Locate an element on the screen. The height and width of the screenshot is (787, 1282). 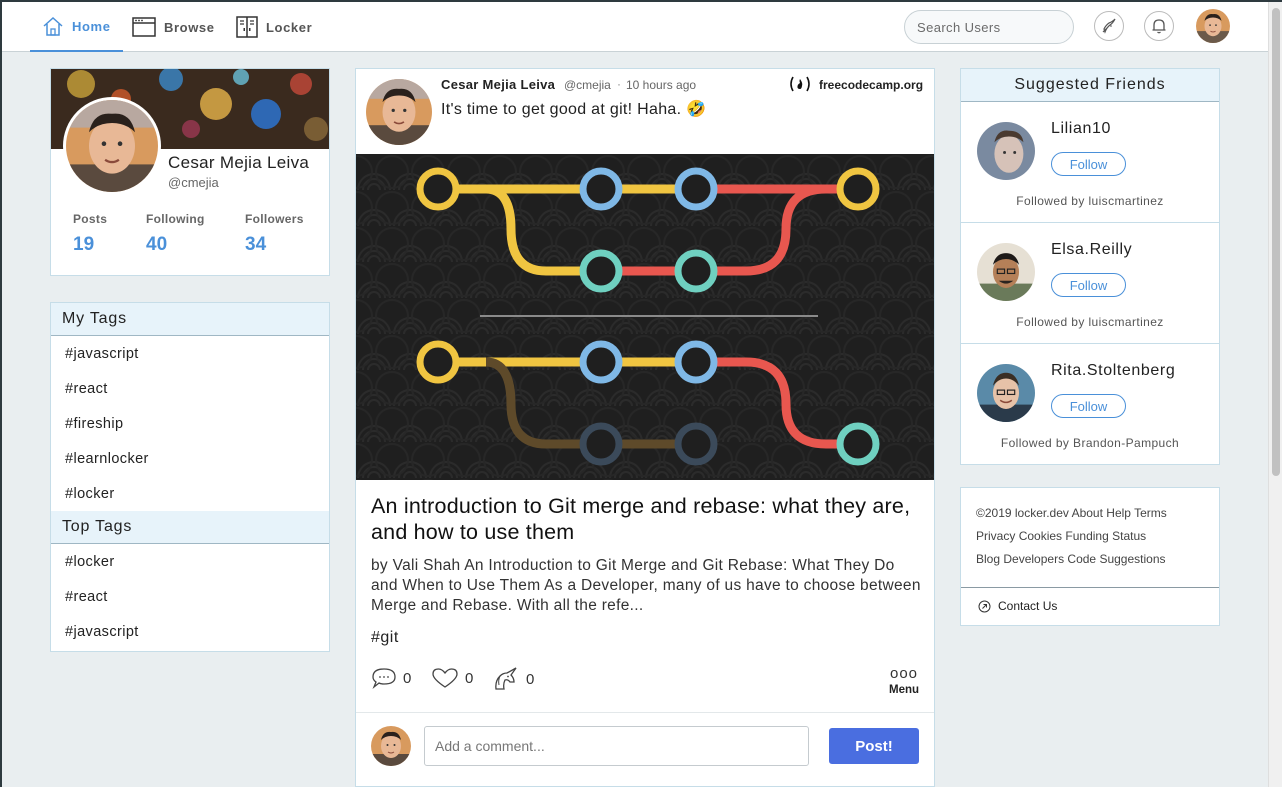
post-author-avatar is located at coordinates (399, 112).